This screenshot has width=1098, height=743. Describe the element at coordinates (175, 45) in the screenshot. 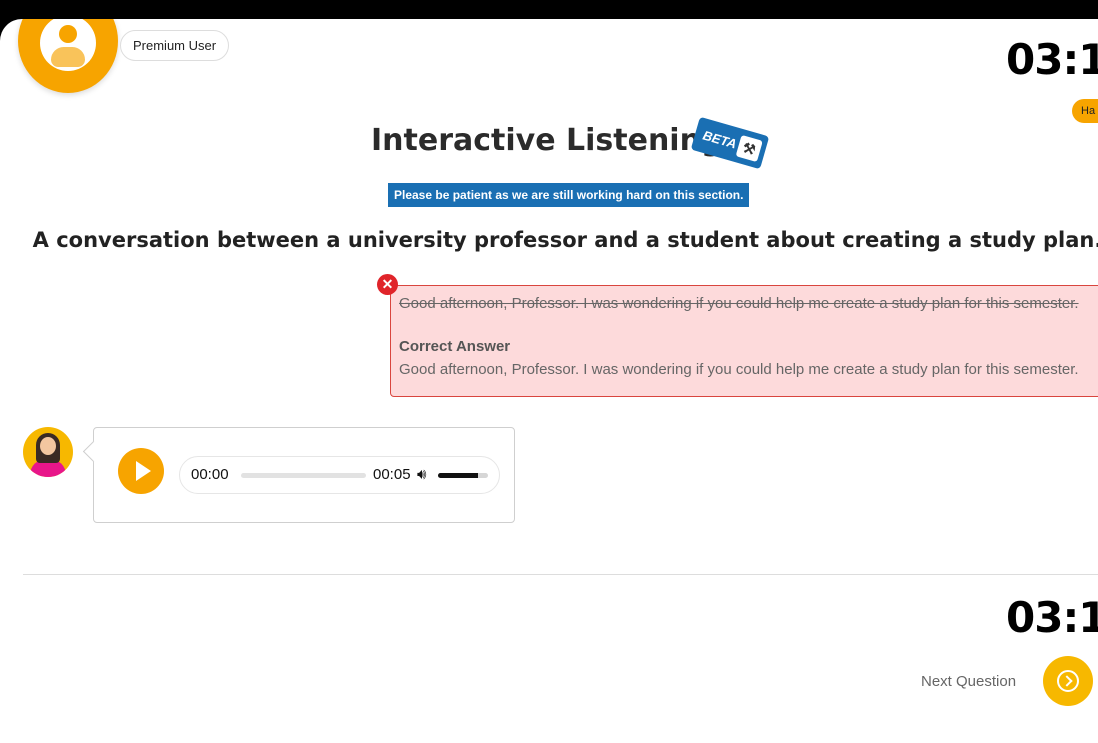

I see `premium-user-badge: Premium User` at that location.